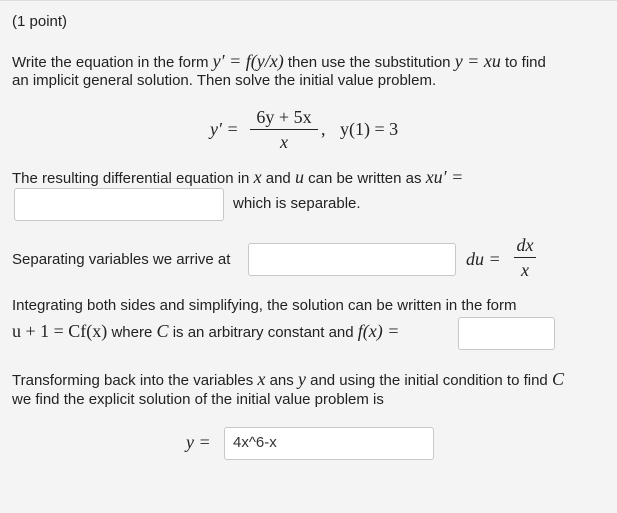  Describe the element at coordinates (255, 442) in the screenshot. I see `answer-input-explicit-solution-value: 4x^6-x` at that location.